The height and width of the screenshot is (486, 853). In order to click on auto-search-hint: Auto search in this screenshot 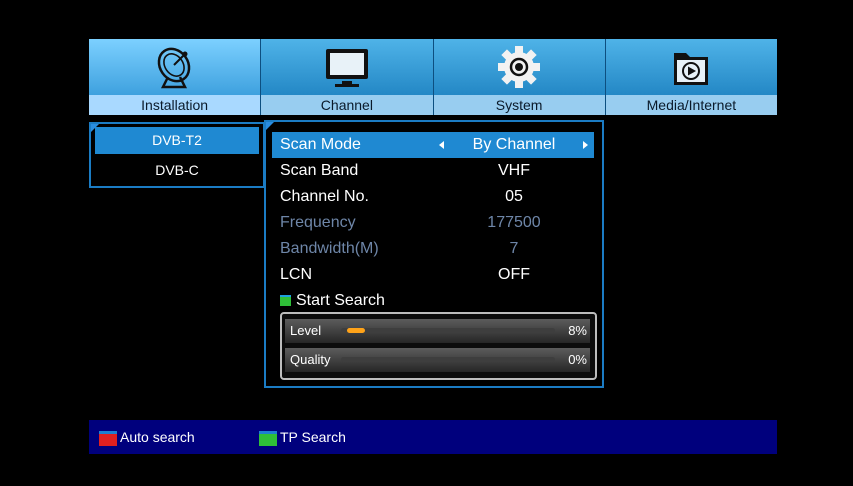, I will do `click(147, 437)`.